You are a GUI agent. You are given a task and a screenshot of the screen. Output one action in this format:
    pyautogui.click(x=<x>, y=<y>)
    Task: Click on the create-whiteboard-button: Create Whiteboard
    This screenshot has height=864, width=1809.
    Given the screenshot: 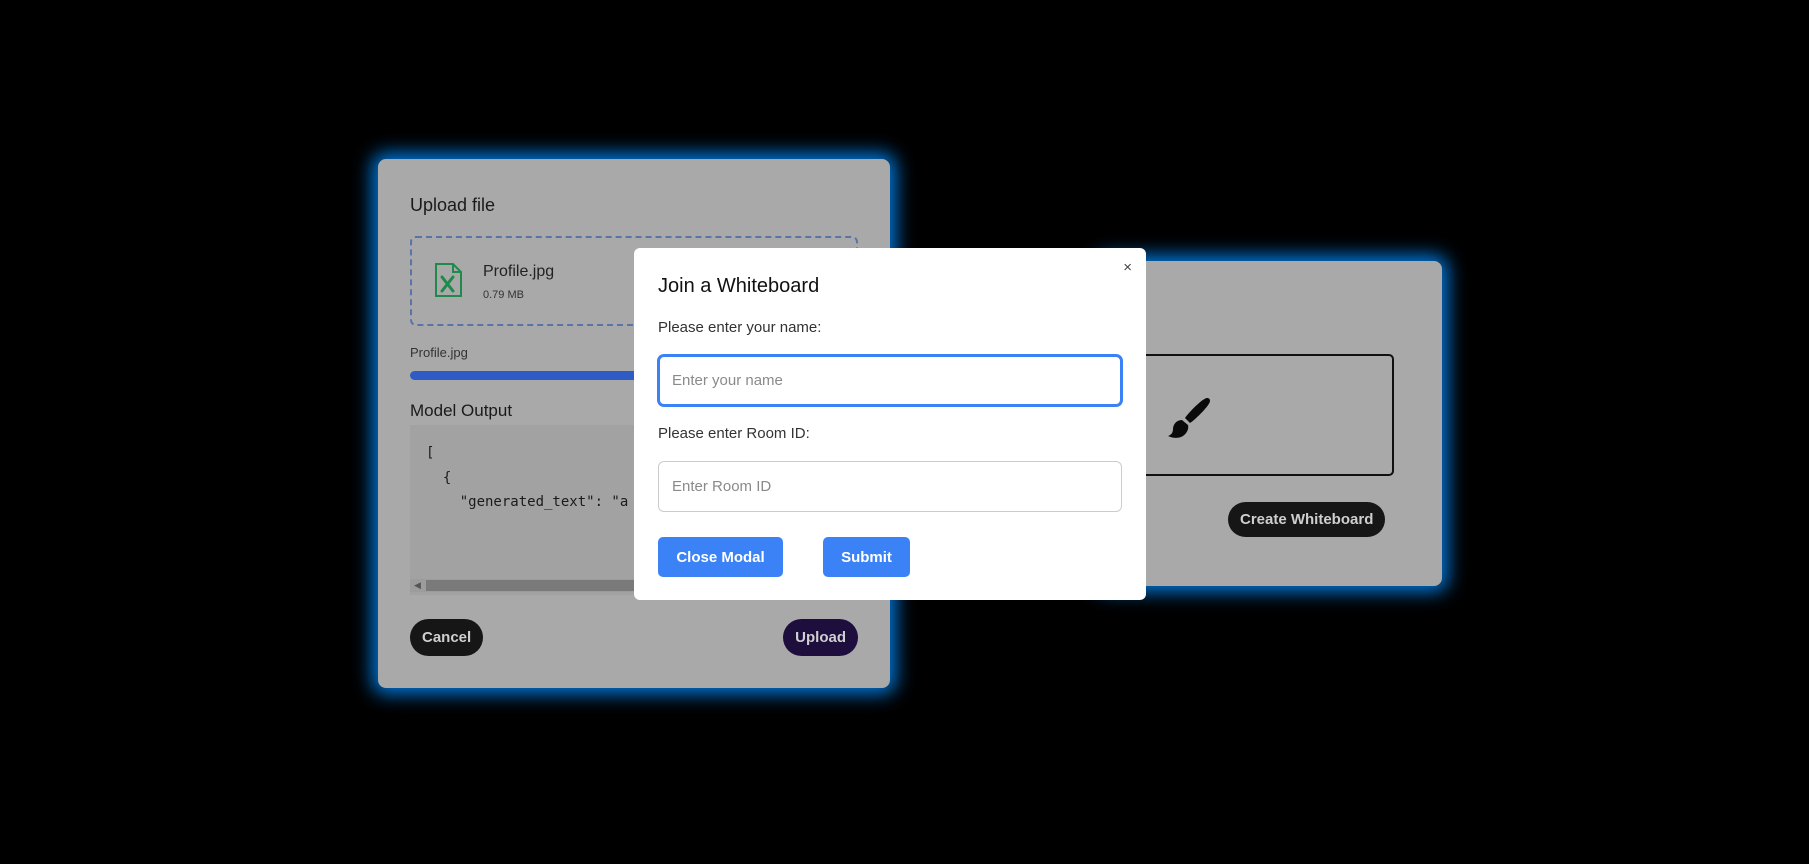 What is the action you would take?
    pyautogui.click(x=1307, y=519)
    